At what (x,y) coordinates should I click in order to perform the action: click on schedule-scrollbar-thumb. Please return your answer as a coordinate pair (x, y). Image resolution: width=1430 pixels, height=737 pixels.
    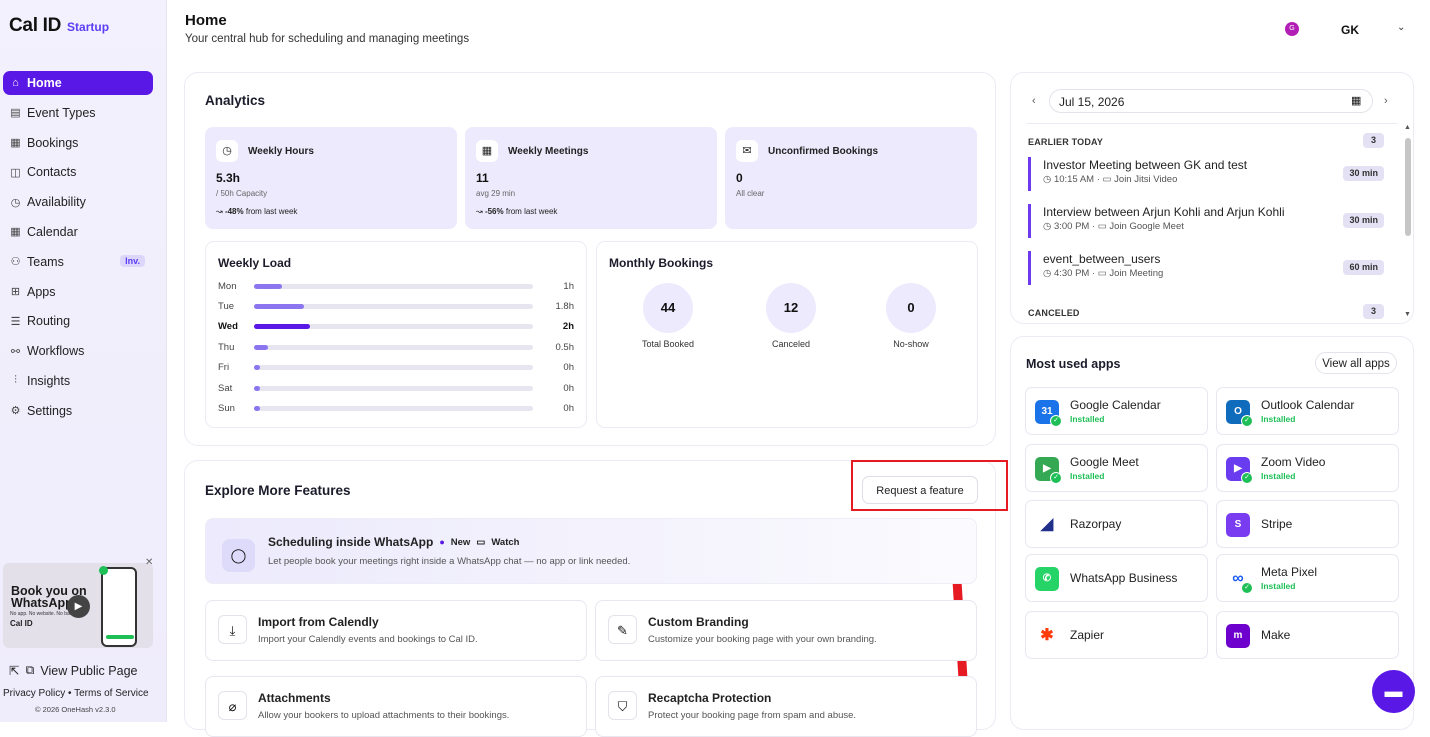
    Looking at the image, I should click on (1408, 187).